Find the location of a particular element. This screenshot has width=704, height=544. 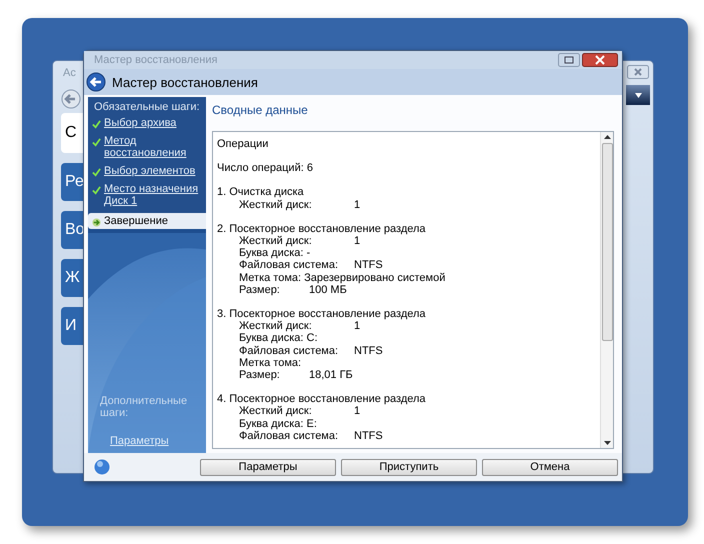

scroll-thumb is located at coordinates (607, 242).